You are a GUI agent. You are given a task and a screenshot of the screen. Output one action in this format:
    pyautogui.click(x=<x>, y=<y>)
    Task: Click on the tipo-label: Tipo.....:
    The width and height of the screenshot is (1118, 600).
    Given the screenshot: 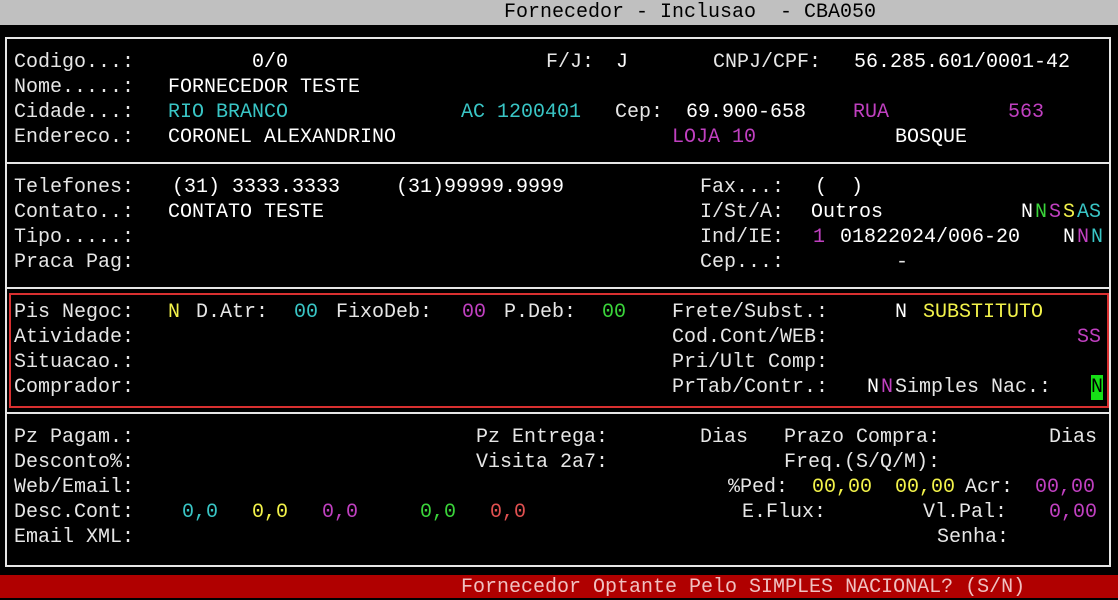 What is the action you would take?
    pyautogui.click(x=74, y=237)
    